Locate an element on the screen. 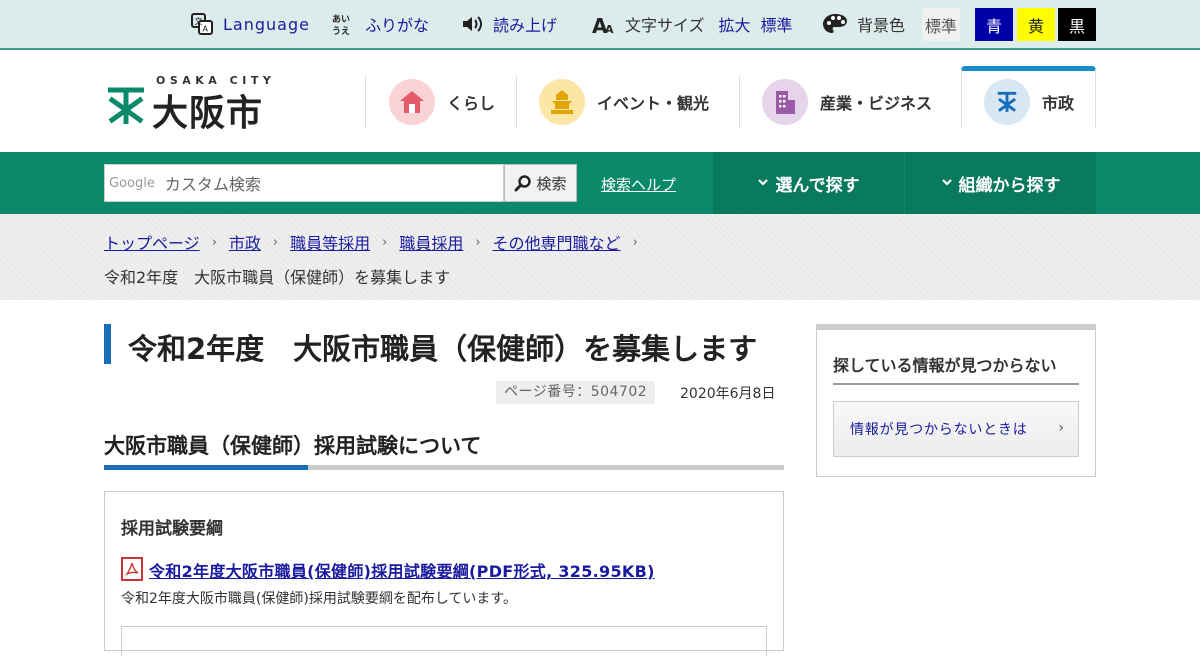 The width and height of the screenshot is (1200, 656). bg-yellow-button: 黄 is located at coordinates (1036, 24).